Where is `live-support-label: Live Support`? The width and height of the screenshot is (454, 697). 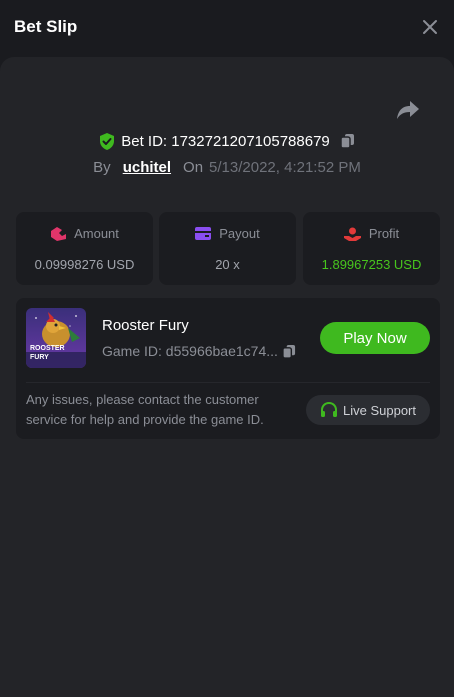
live-support-label: Live Support is located at coordinates (379, 410).